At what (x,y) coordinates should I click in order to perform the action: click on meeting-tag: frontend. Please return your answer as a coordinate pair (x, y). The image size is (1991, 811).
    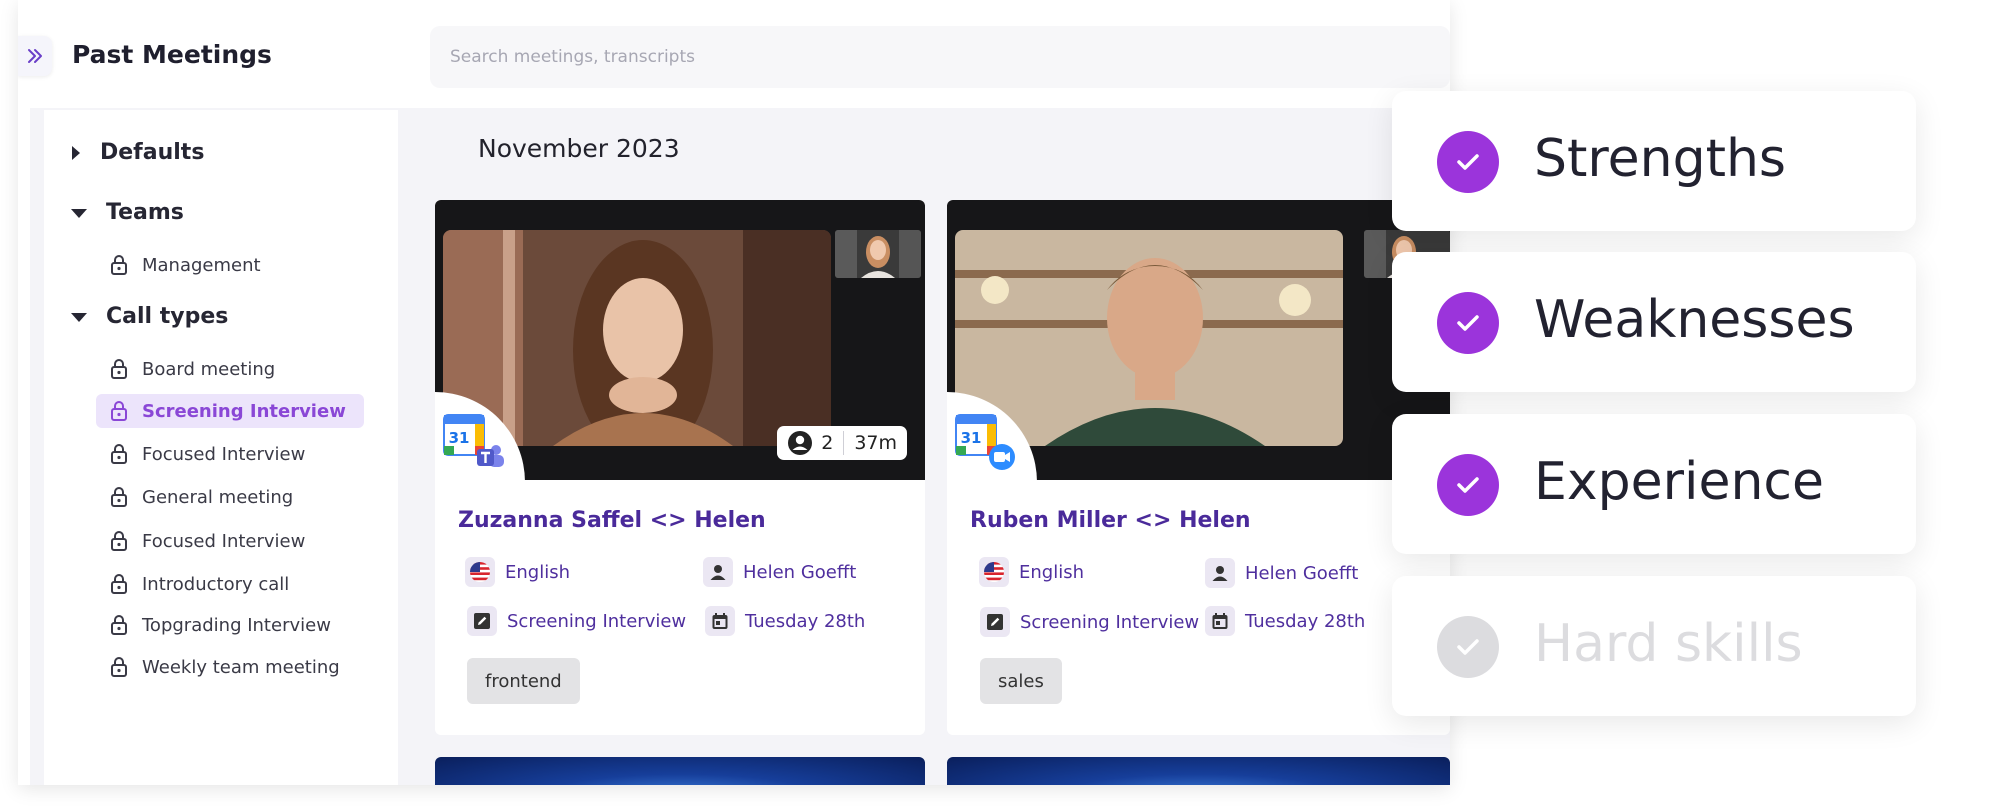
    Looking at the image, I should click on (523, 681).